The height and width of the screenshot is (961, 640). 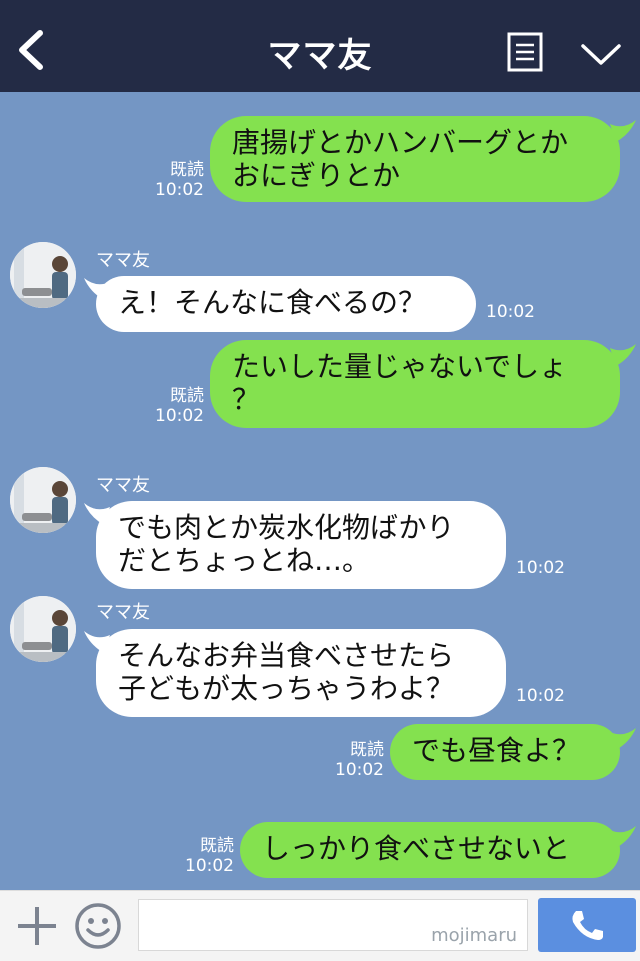 What do you see at coordinates (333, 925) in the screenshot?
I see `message-input: mojimaru` at bounding box center [333, 925].